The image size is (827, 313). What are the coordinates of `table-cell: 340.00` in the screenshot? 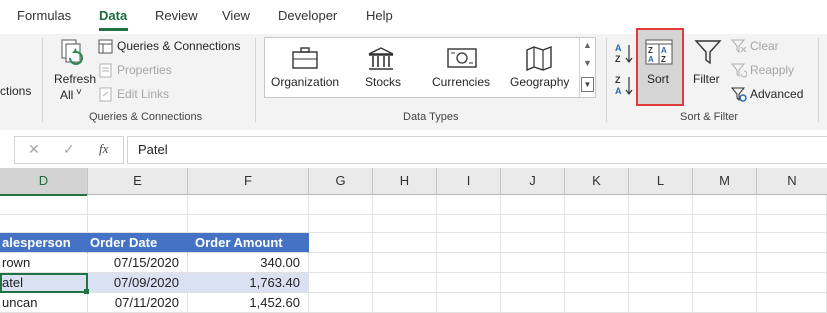 It's located at (248, 263).